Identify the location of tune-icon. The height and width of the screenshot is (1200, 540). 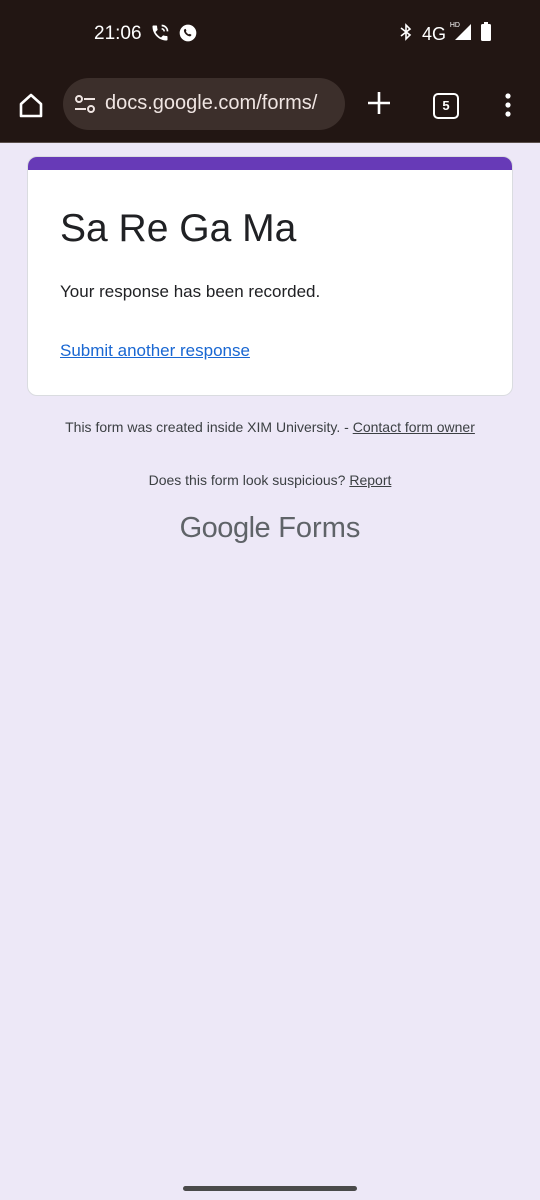
(85, 106).